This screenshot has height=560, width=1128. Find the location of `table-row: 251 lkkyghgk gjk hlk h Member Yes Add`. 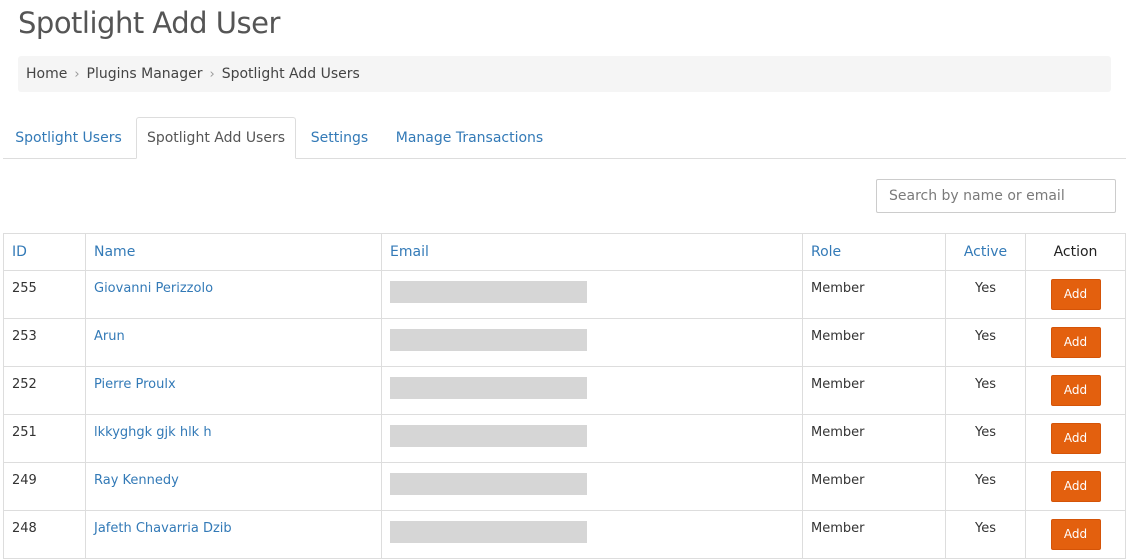

table-row: 251 lkkyghgk gjk hlk h Member Yes Add is located at coordinates (564, 438).